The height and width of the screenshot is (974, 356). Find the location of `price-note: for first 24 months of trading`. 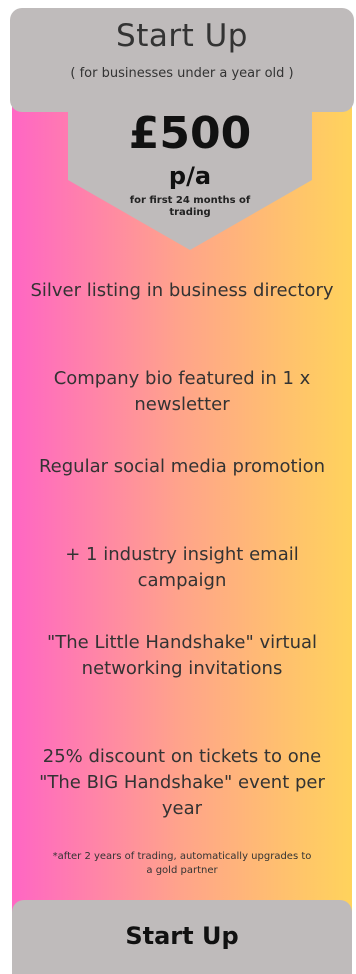

price-note: for first 24 months of trading is located at coordinates (190, 206).